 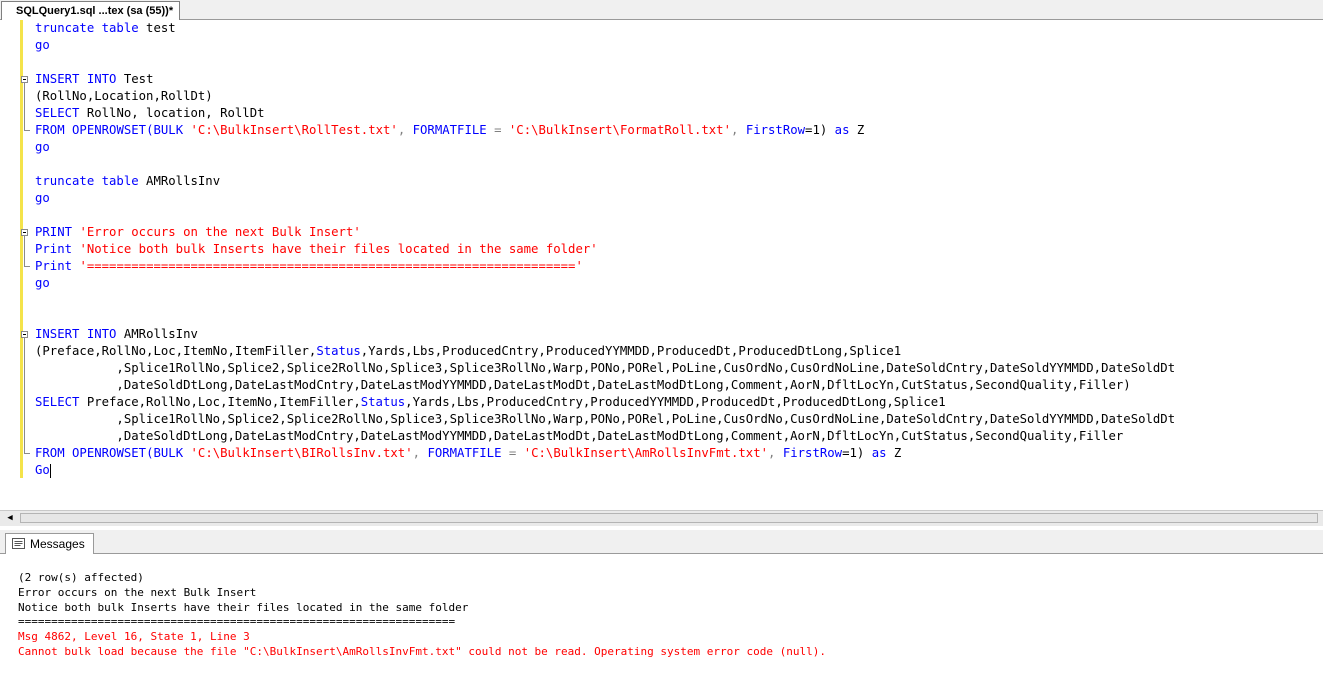 I want to click on code-line: truncate table test, so click(x=105, y=28).